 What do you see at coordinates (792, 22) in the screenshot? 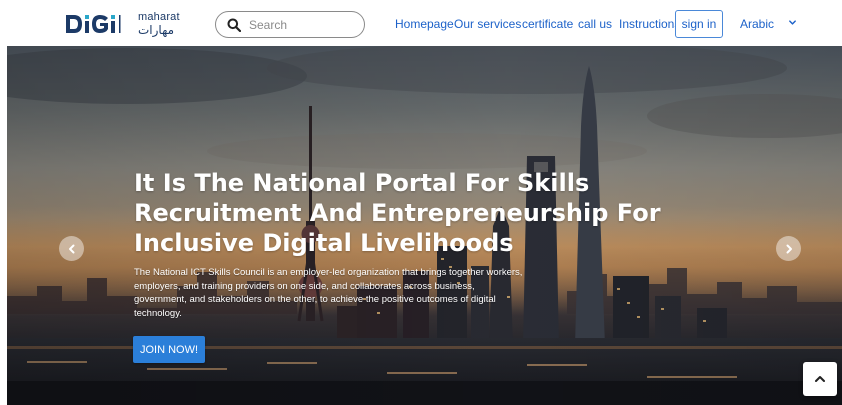
I see `chevron-down-icon` at bounding box center [792, 22].